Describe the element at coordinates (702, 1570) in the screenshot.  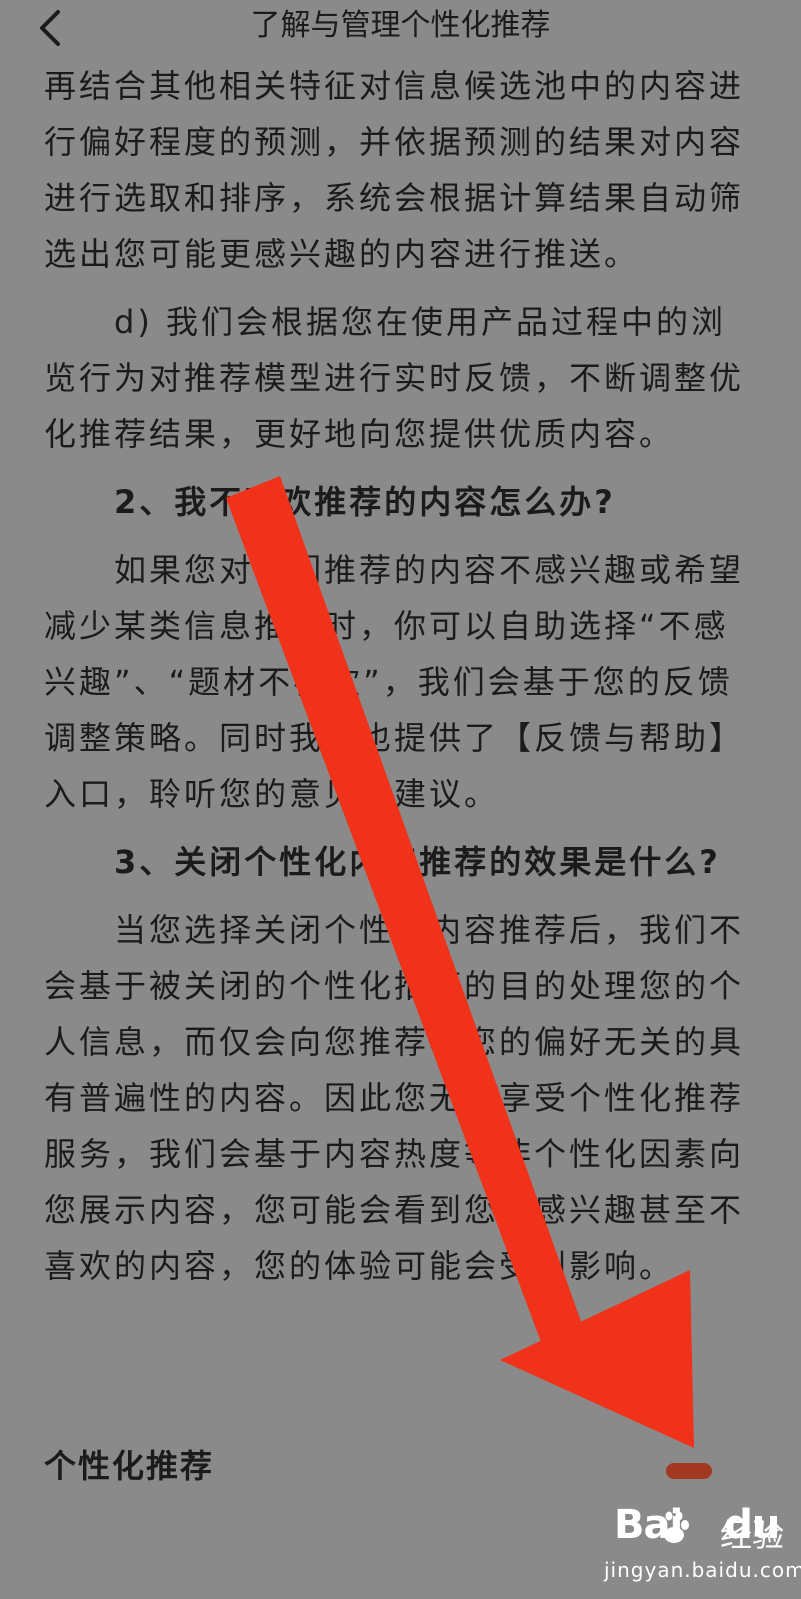
I see `watermark-url: jingyan.baidu.com` at that location.